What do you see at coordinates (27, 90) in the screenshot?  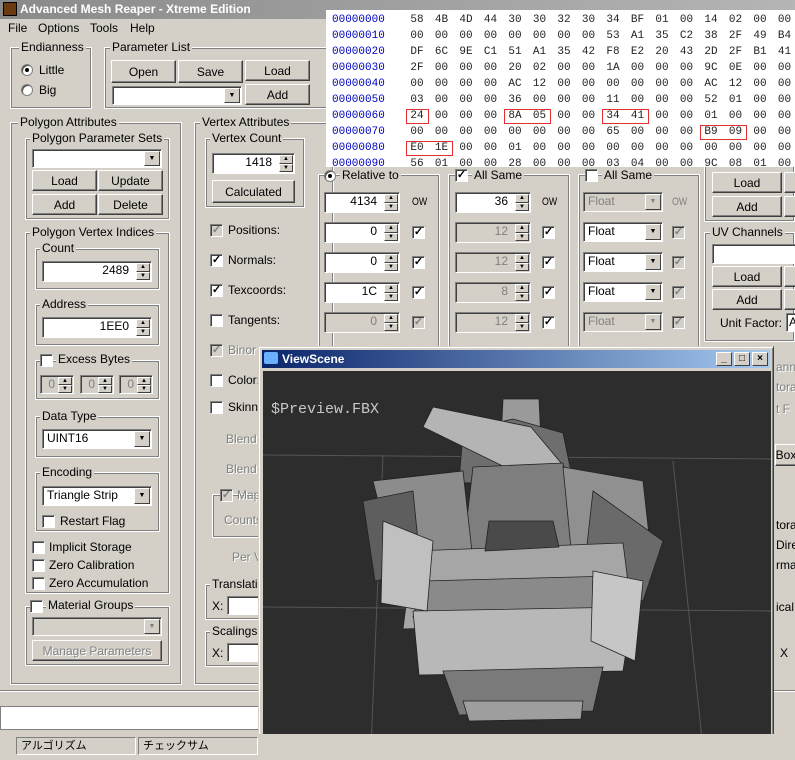 I see `endianness-big-radio` at bounding box center [27, 90].